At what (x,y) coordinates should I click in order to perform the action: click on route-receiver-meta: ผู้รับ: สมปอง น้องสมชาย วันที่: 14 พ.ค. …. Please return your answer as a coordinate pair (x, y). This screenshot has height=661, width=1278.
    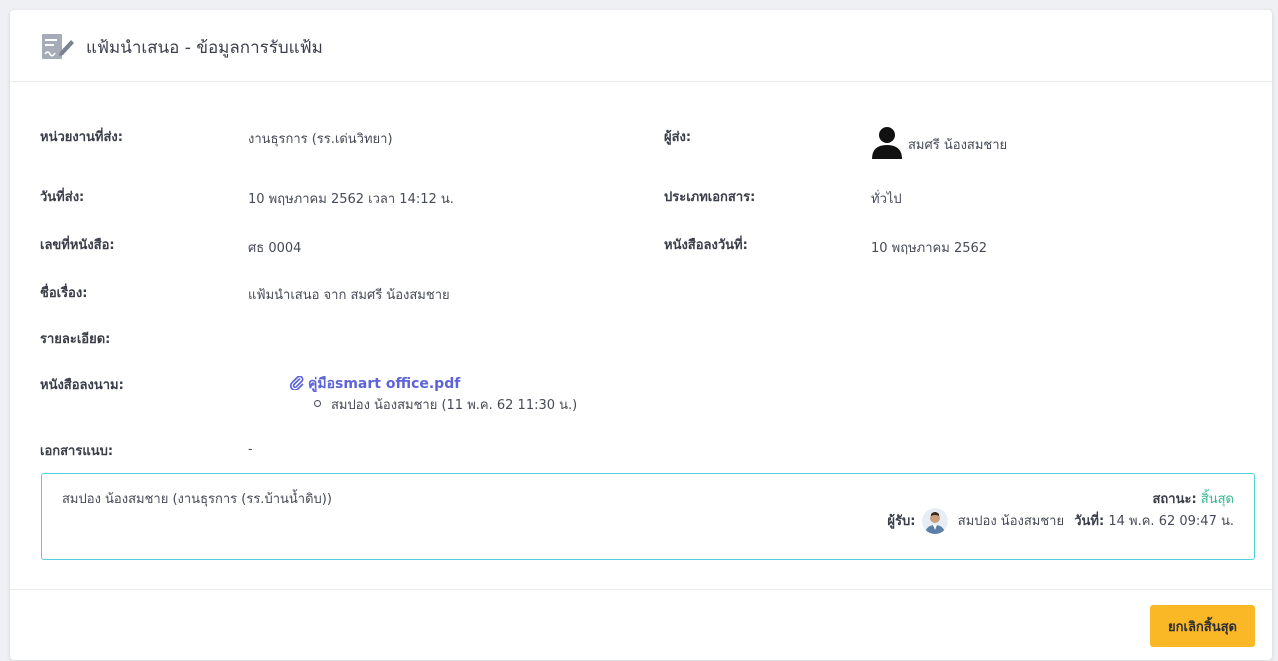
    Looking at the image, I should click on (1060, 521).